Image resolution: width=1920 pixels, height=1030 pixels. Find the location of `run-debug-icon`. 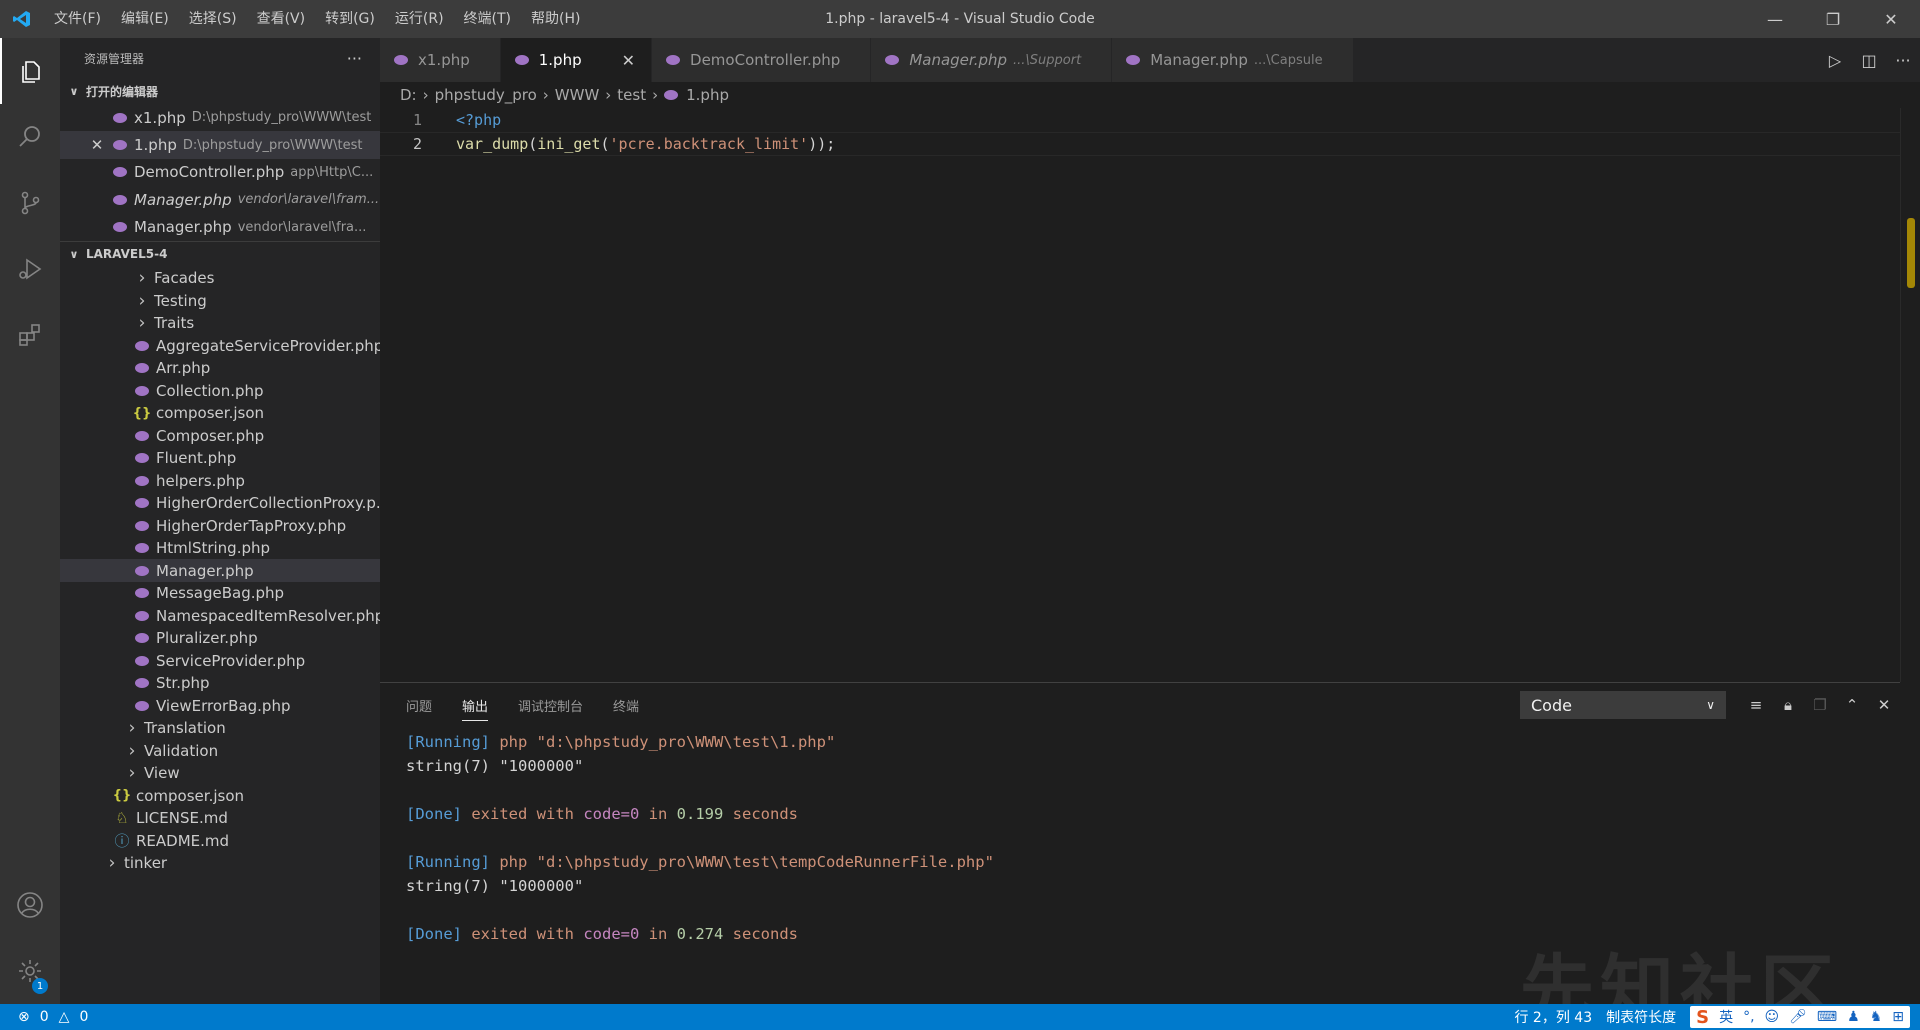

run-debug-icon is located at coordinates (30, 269).